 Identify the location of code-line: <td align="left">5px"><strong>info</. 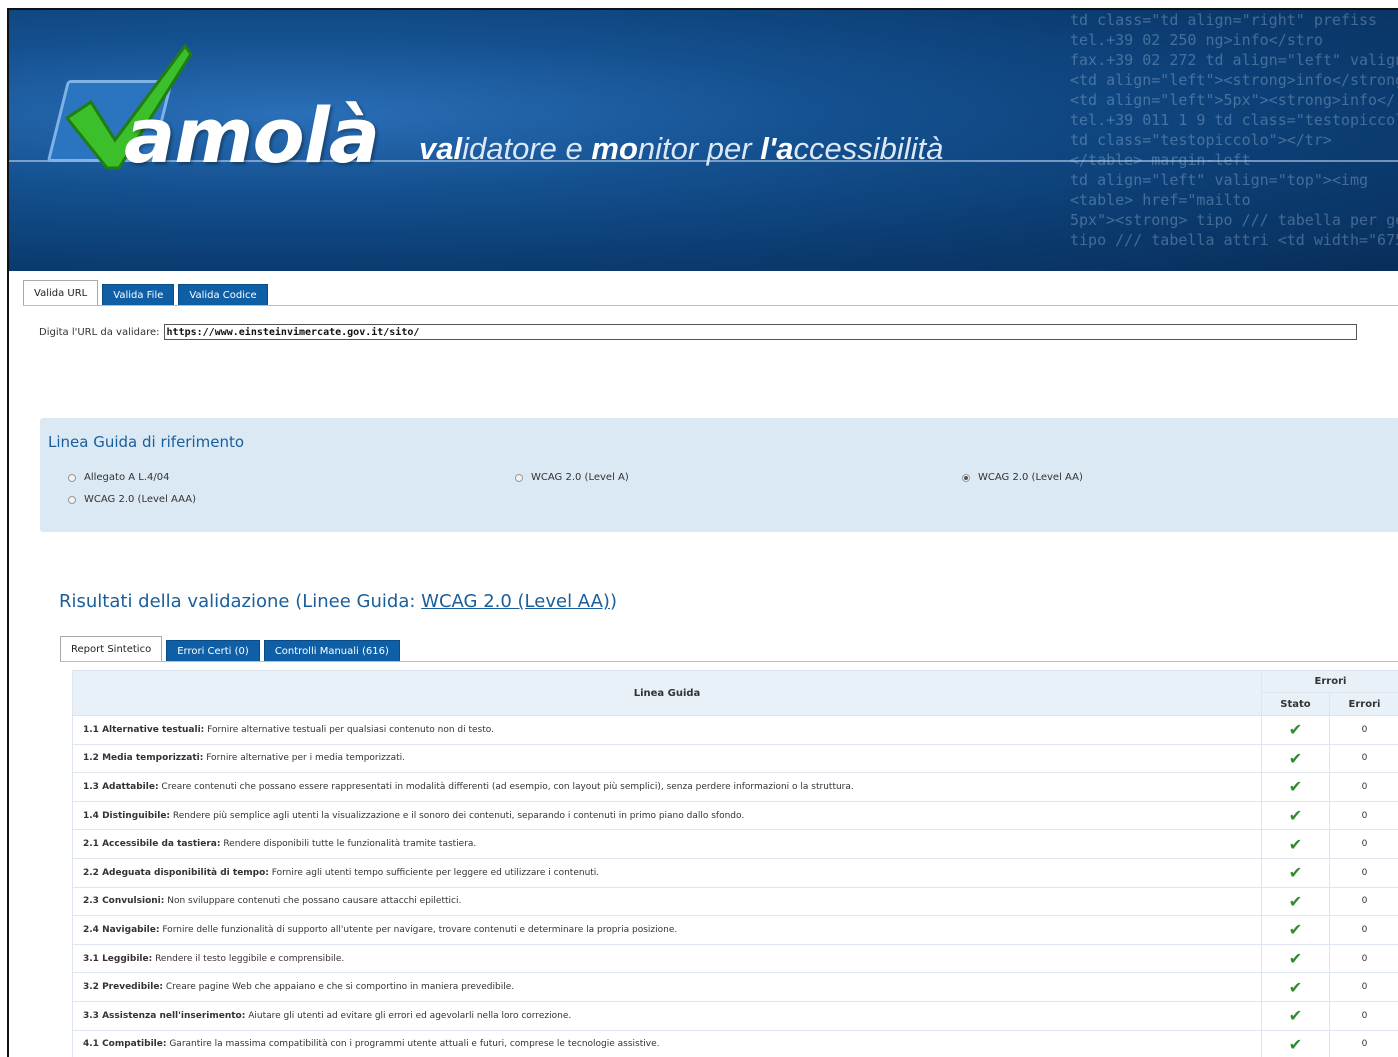
(1233, 100).